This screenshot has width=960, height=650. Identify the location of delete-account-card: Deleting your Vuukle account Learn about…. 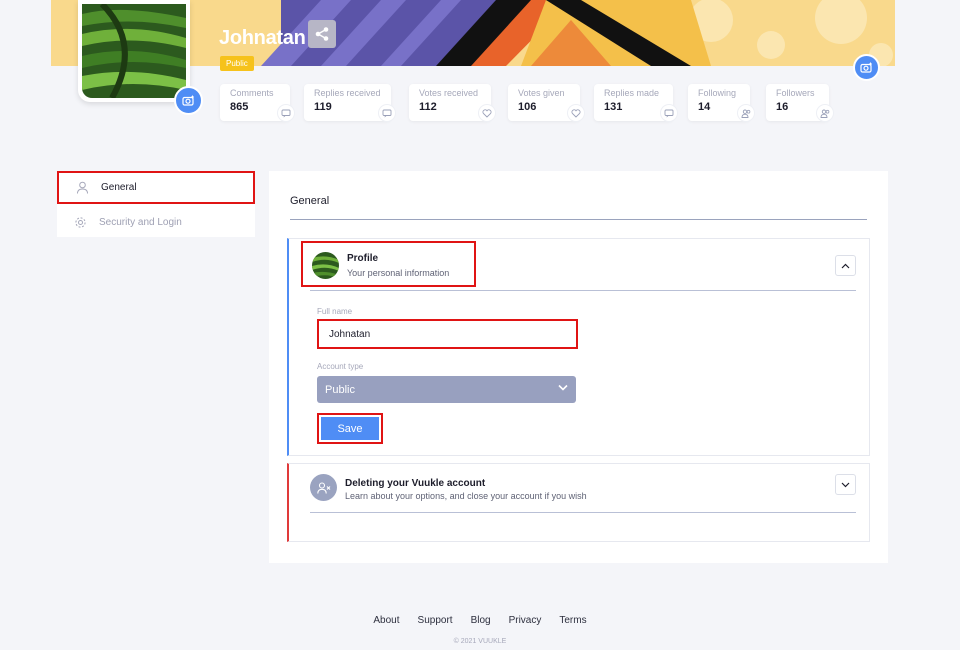
(578, 502).